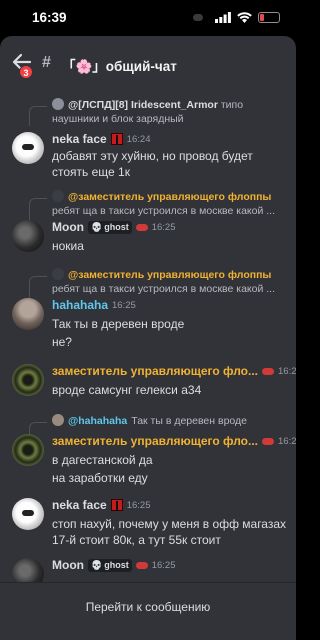 The image size is (320, 640). I want to click on jump-bar: Перейти к сообщению, so click(148, 611).